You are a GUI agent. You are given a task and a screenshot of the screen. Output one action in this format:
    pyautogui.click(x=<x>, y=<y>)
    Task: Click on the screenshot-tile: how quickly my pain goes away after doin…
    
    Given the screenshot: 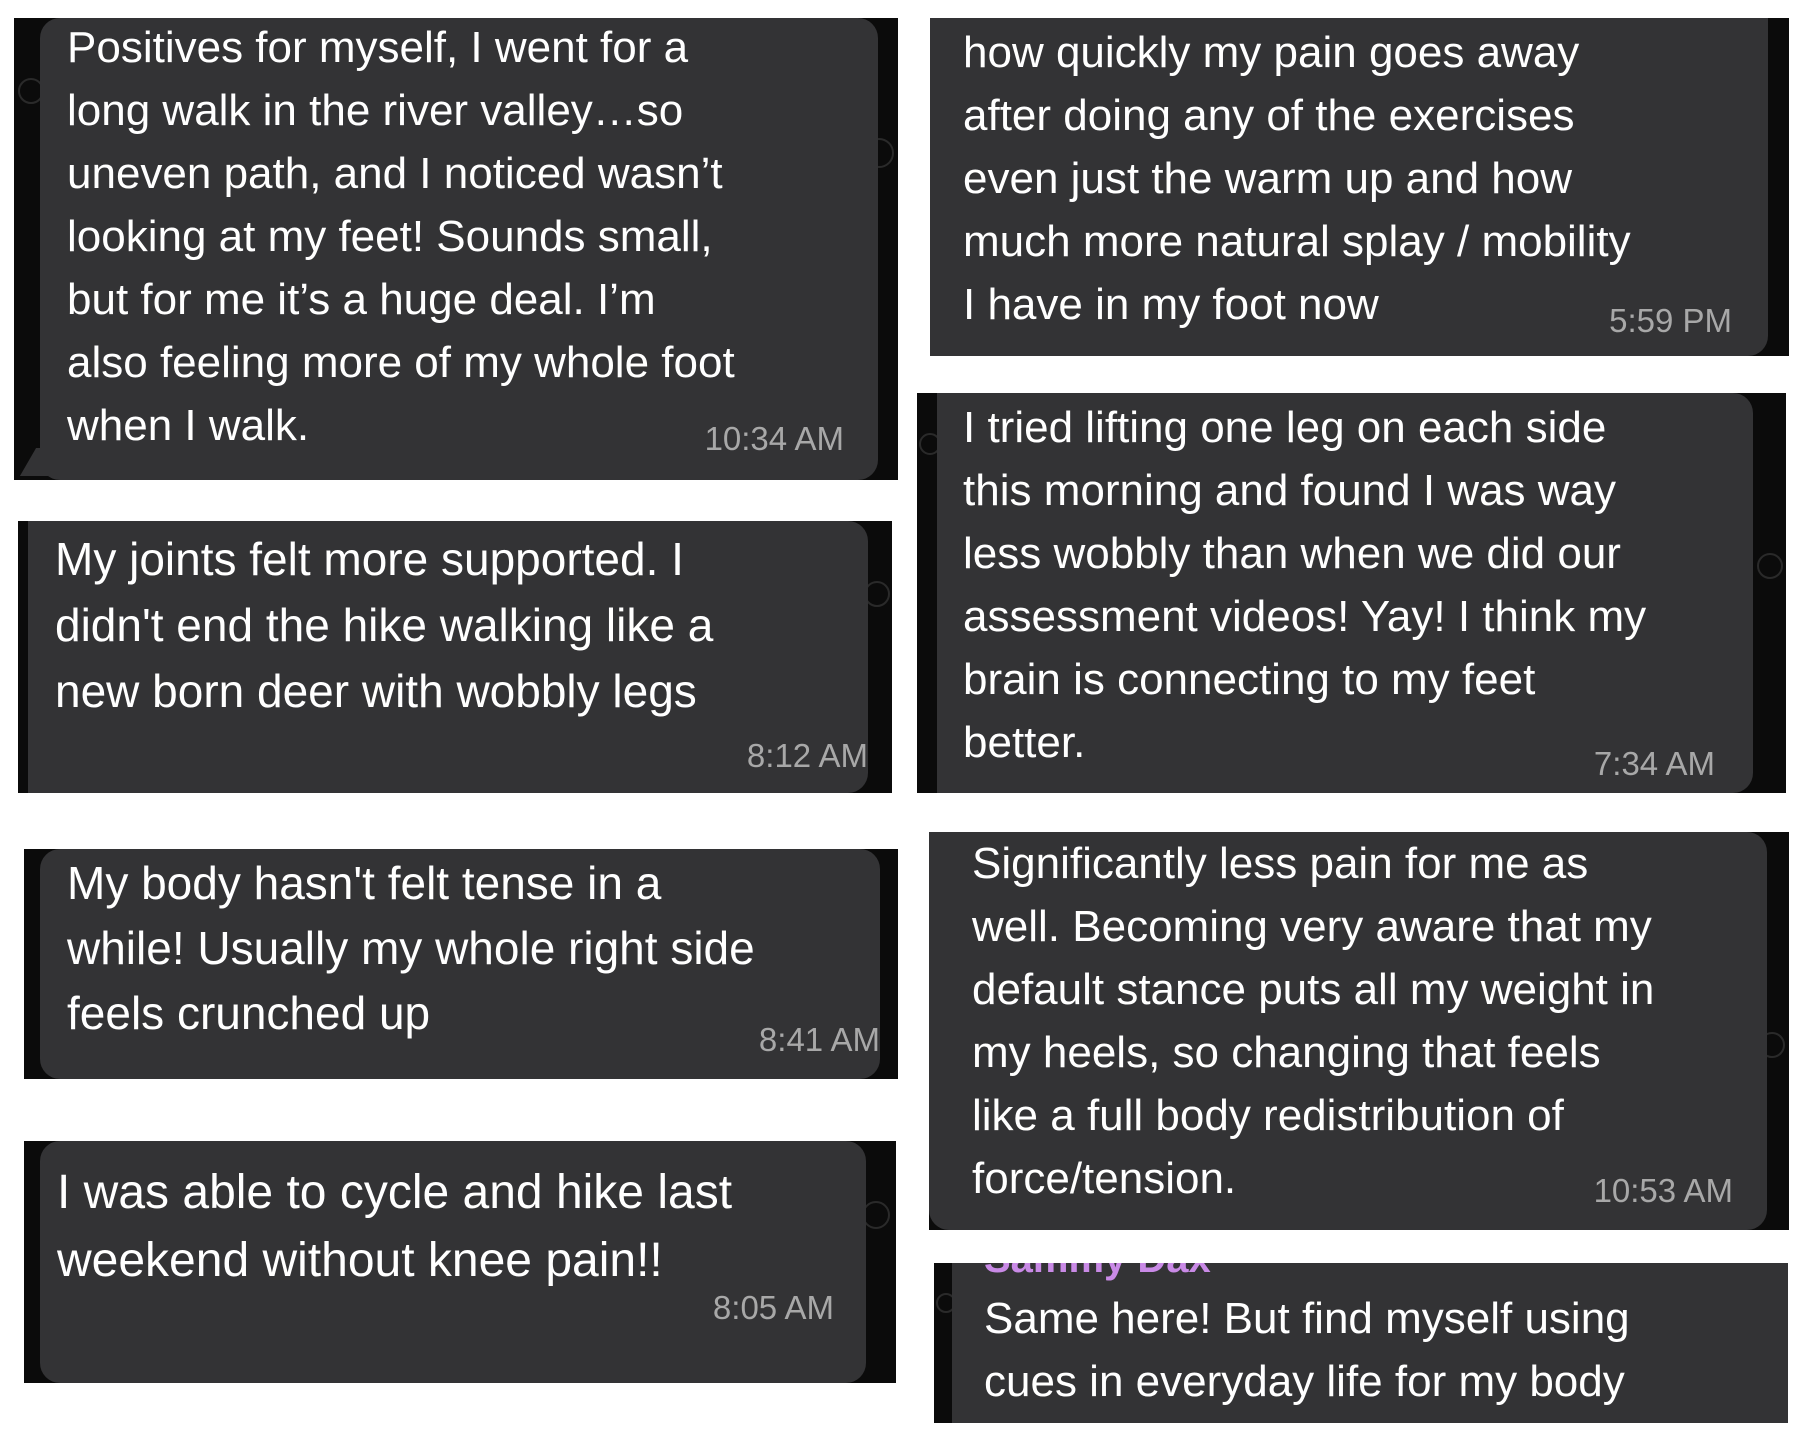 What is the action you would take?
    pyautogui.click(x=1359, y=187)
    